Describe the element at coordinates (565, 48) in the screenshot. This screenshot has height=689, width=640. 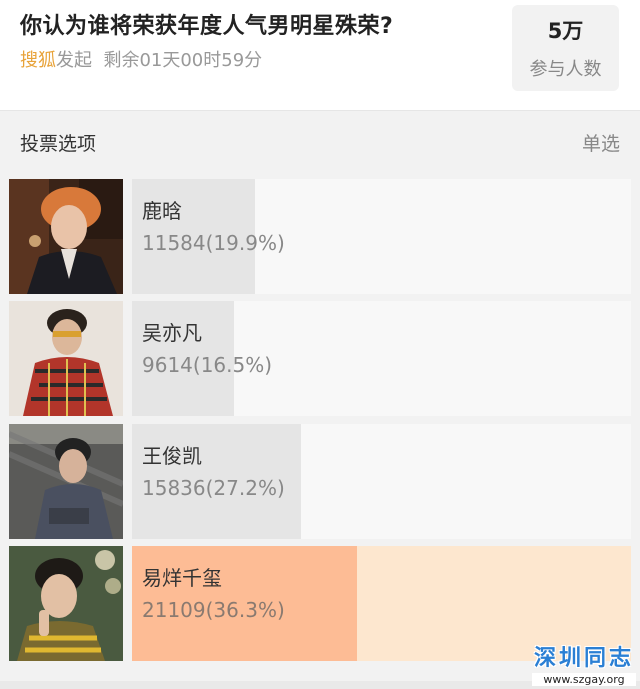
I see `participants-box: 5万 参与人数` at that location.